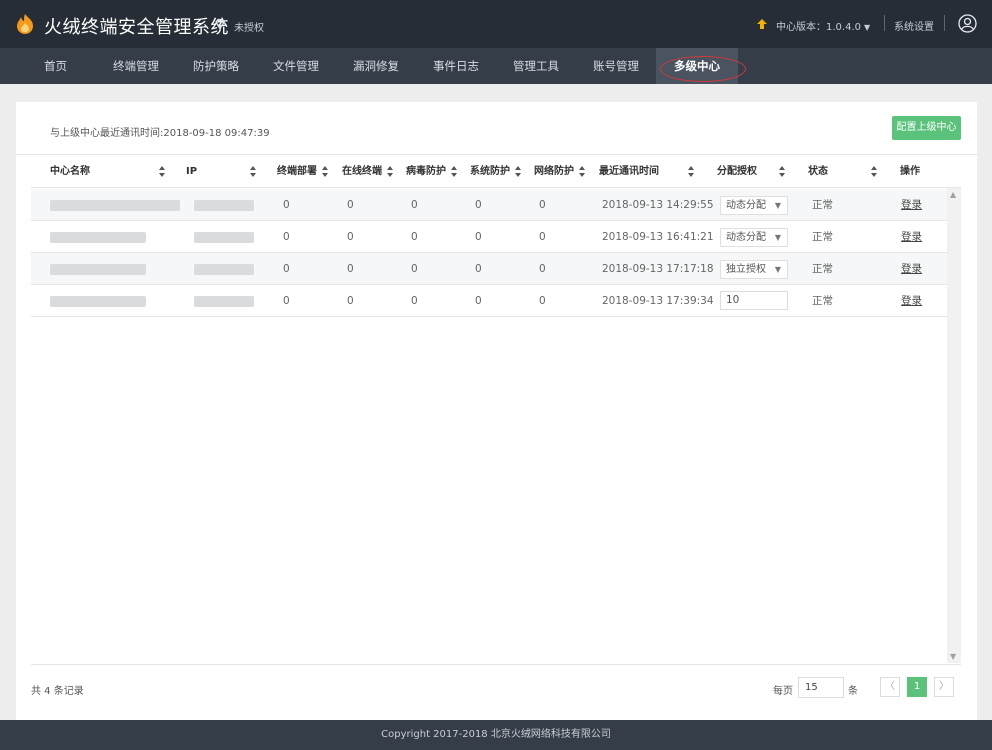 Image resolution: width=992 pixels, height=750 pixels. Describe the element at coordinates (967, 23) in the screenshot. I see `user-avatar-icon` at that location.